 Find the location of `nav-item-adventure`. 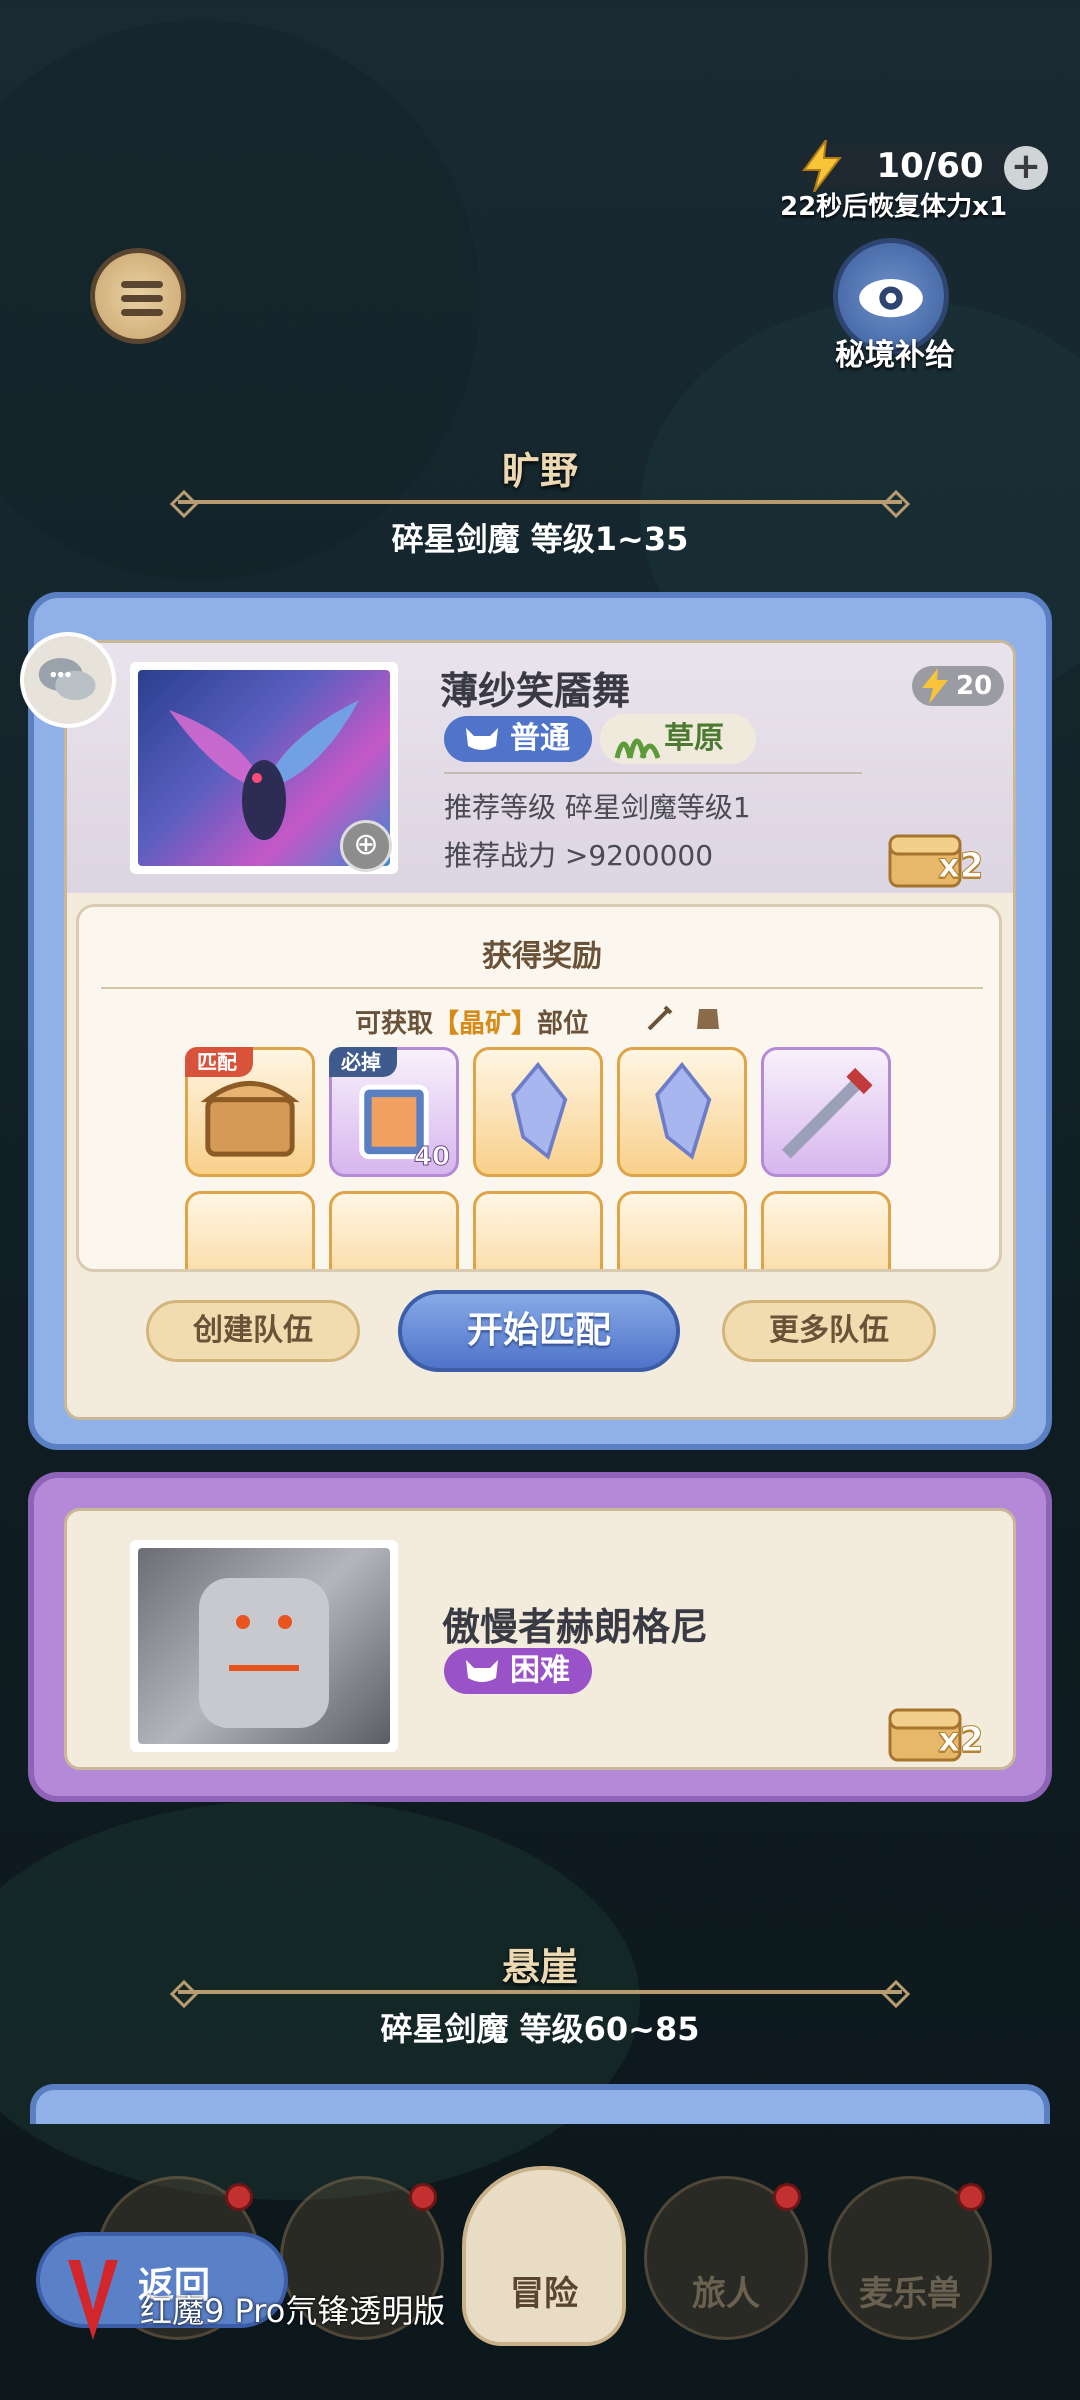

nav-item-adventure is located at coordinates (544, 2256).